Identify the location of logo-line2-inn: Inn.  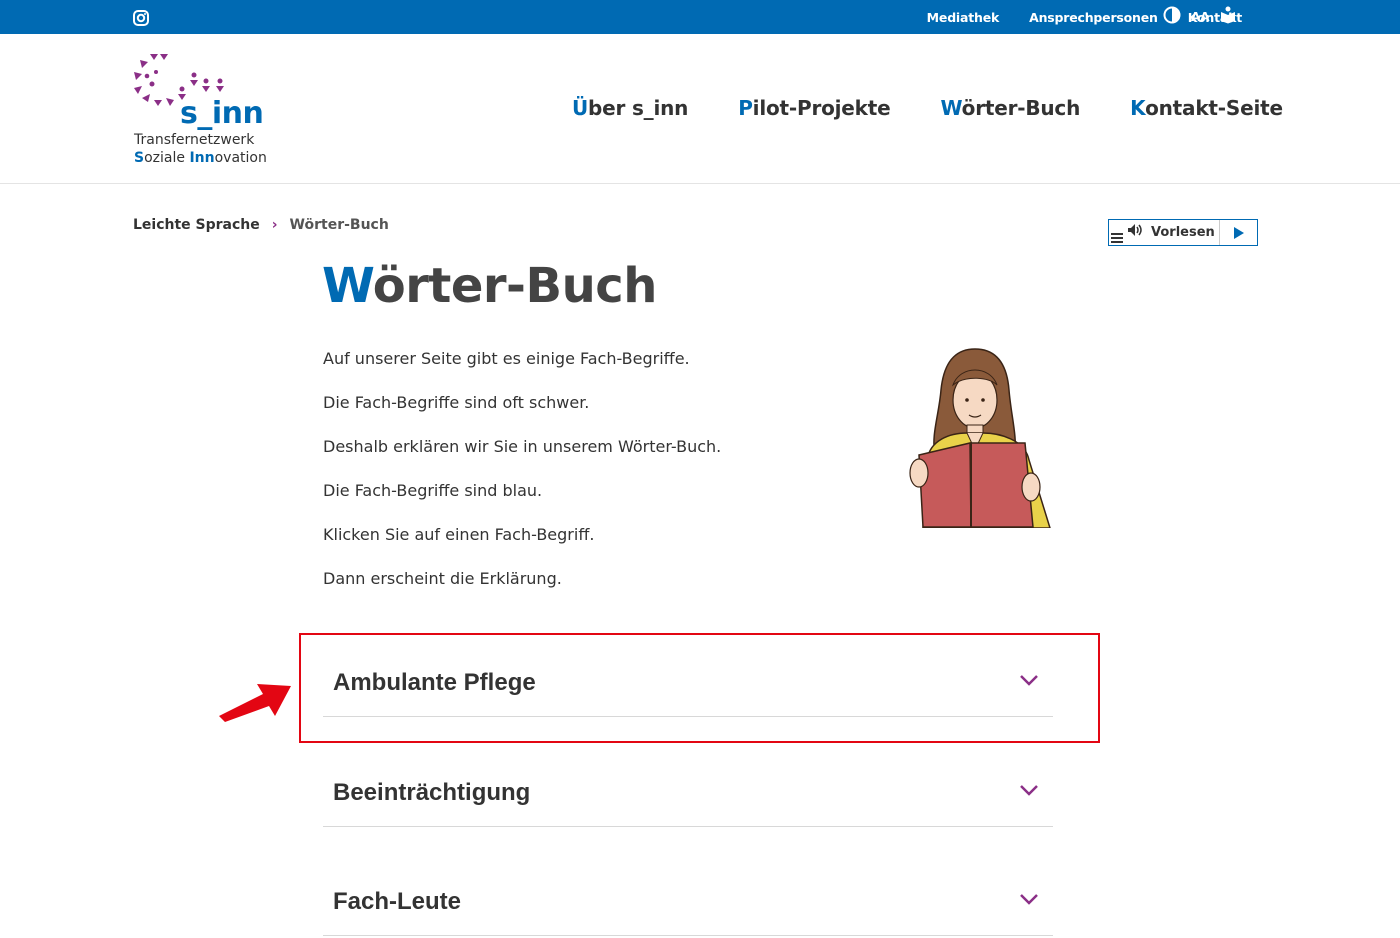
(202, 158).